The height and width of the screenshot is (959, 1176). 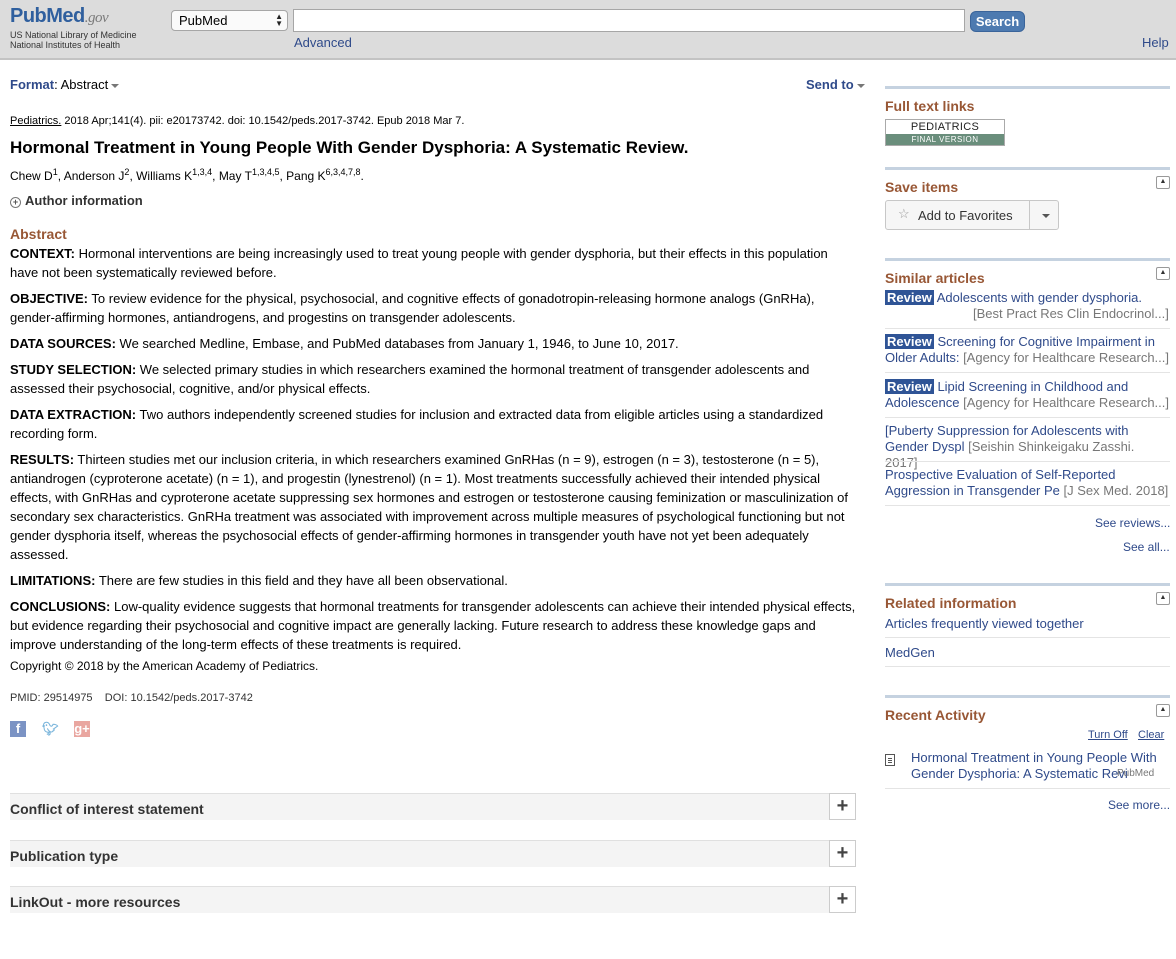 I want to click on author-link: Pang K, so click(x=305, y=176).